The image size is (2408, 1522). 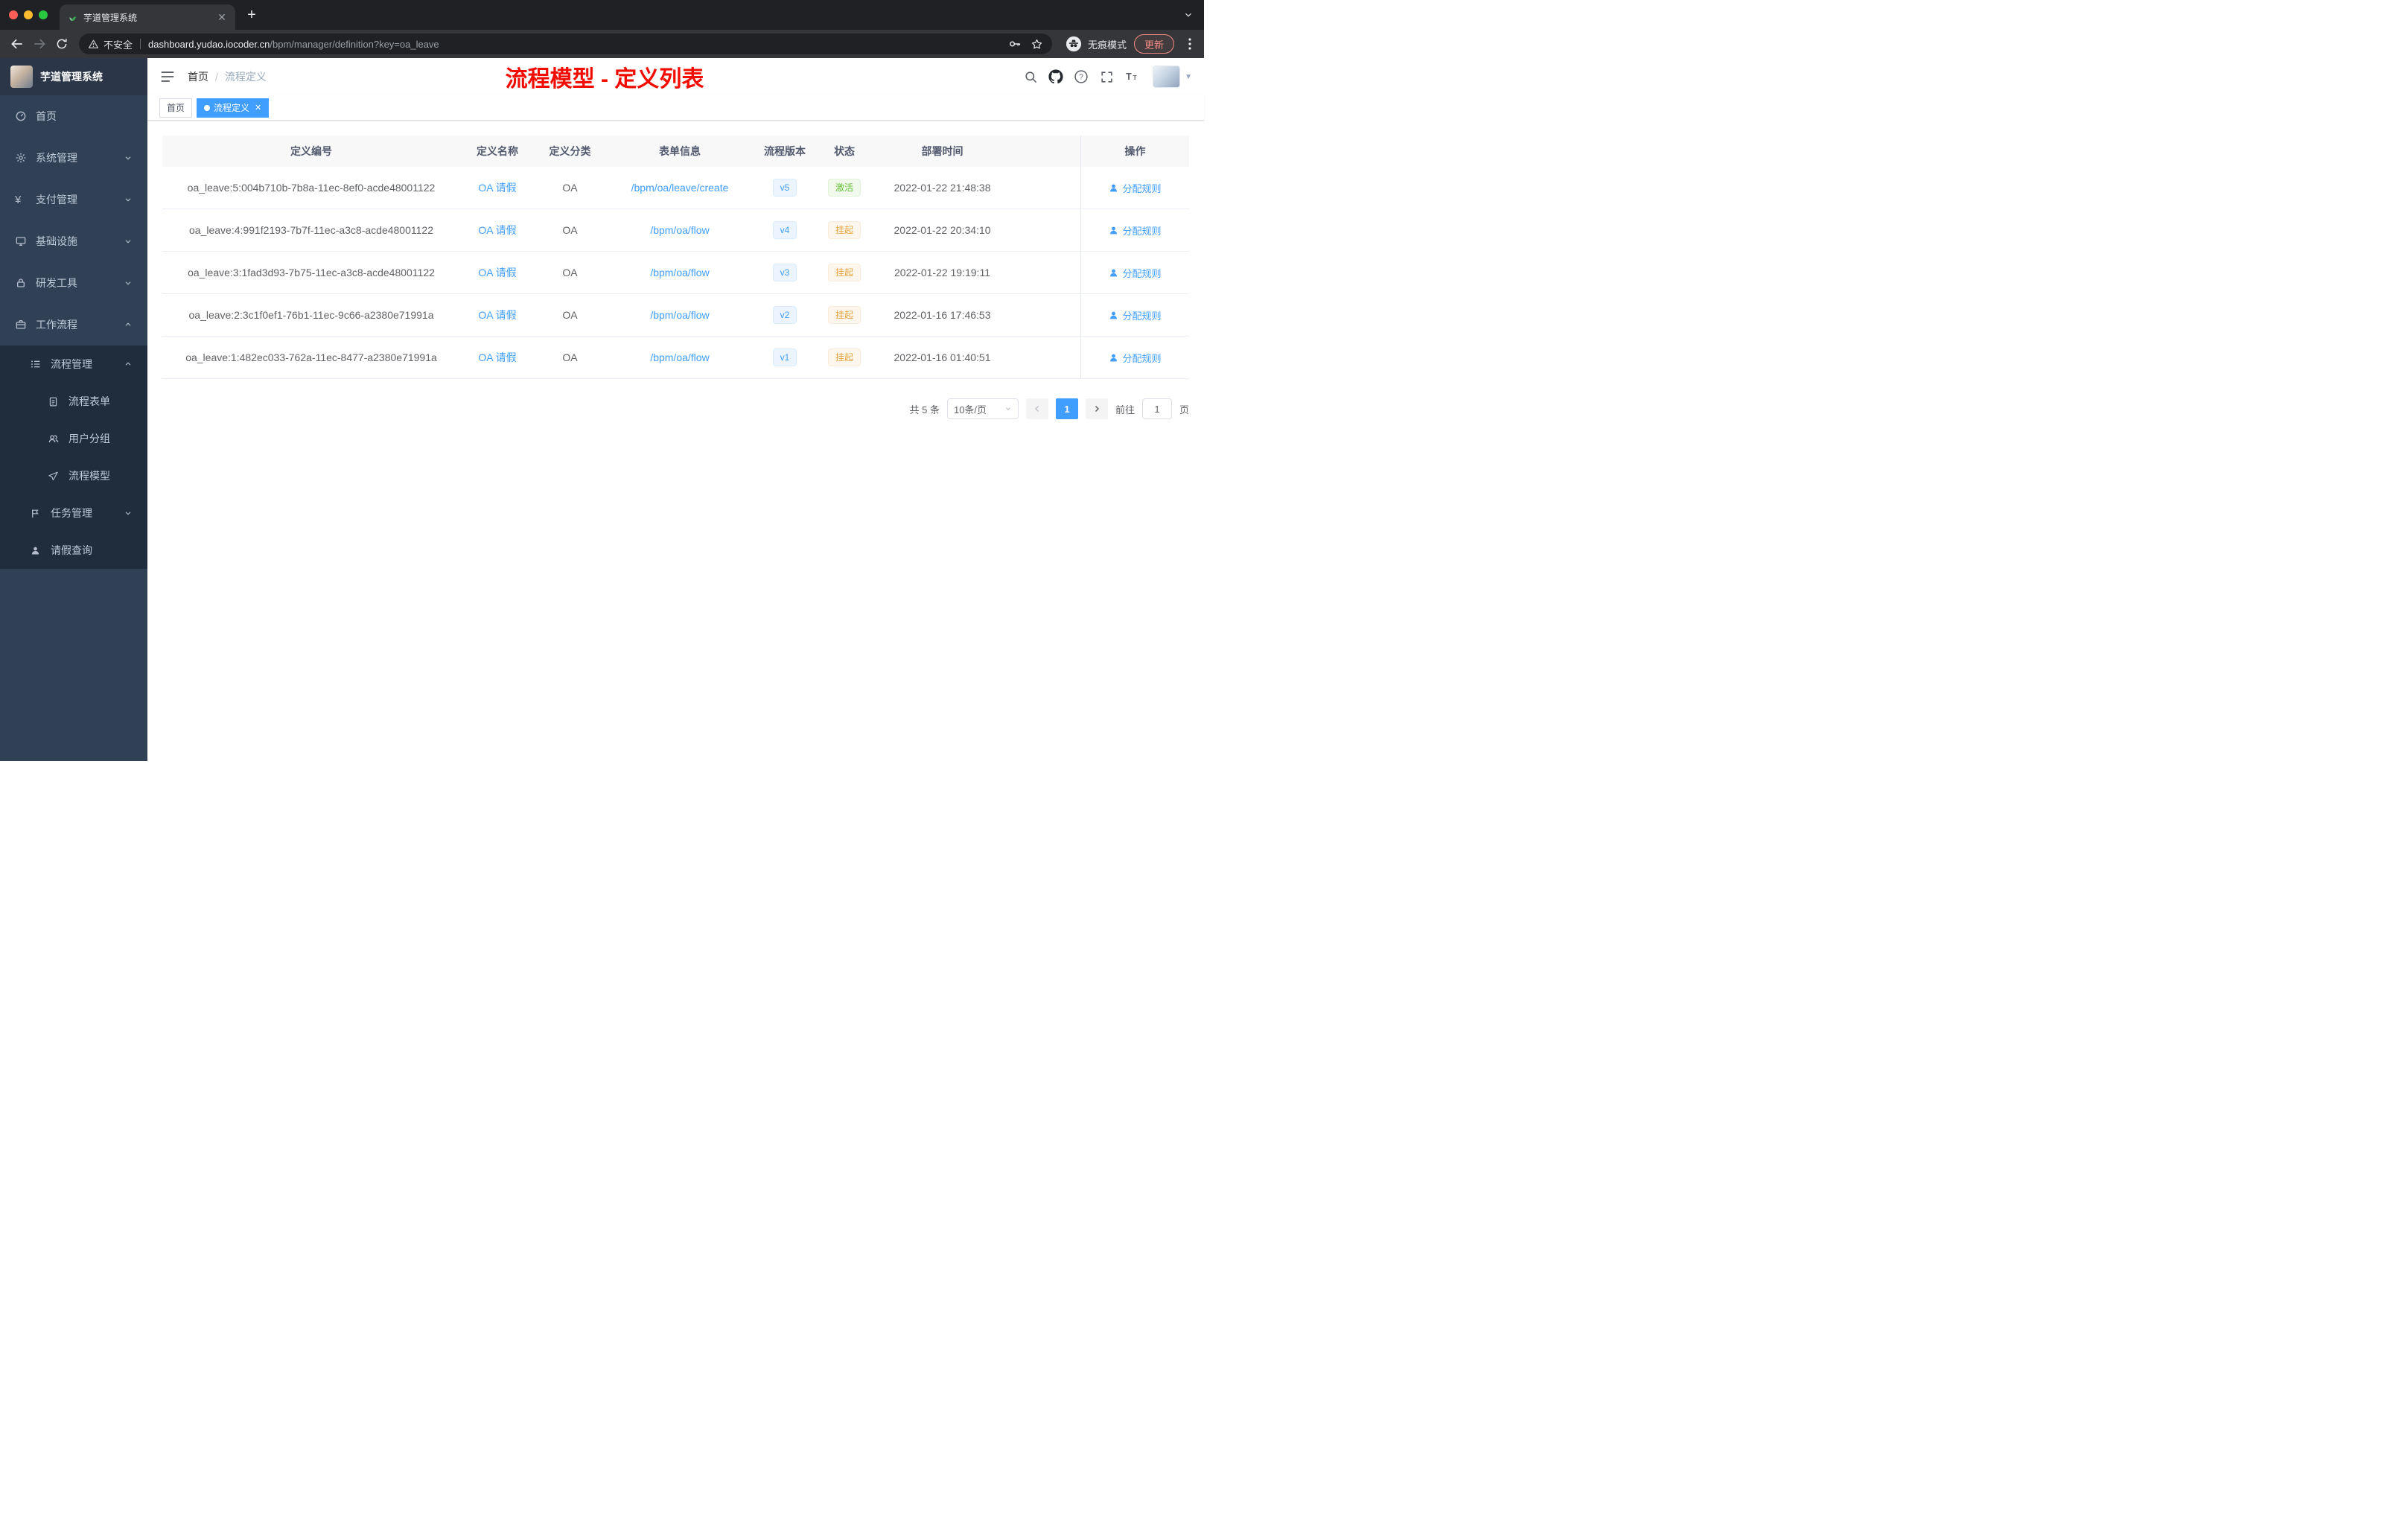 I want to click on user-avatar-menu: ▼, so click(x=1172, y=77).